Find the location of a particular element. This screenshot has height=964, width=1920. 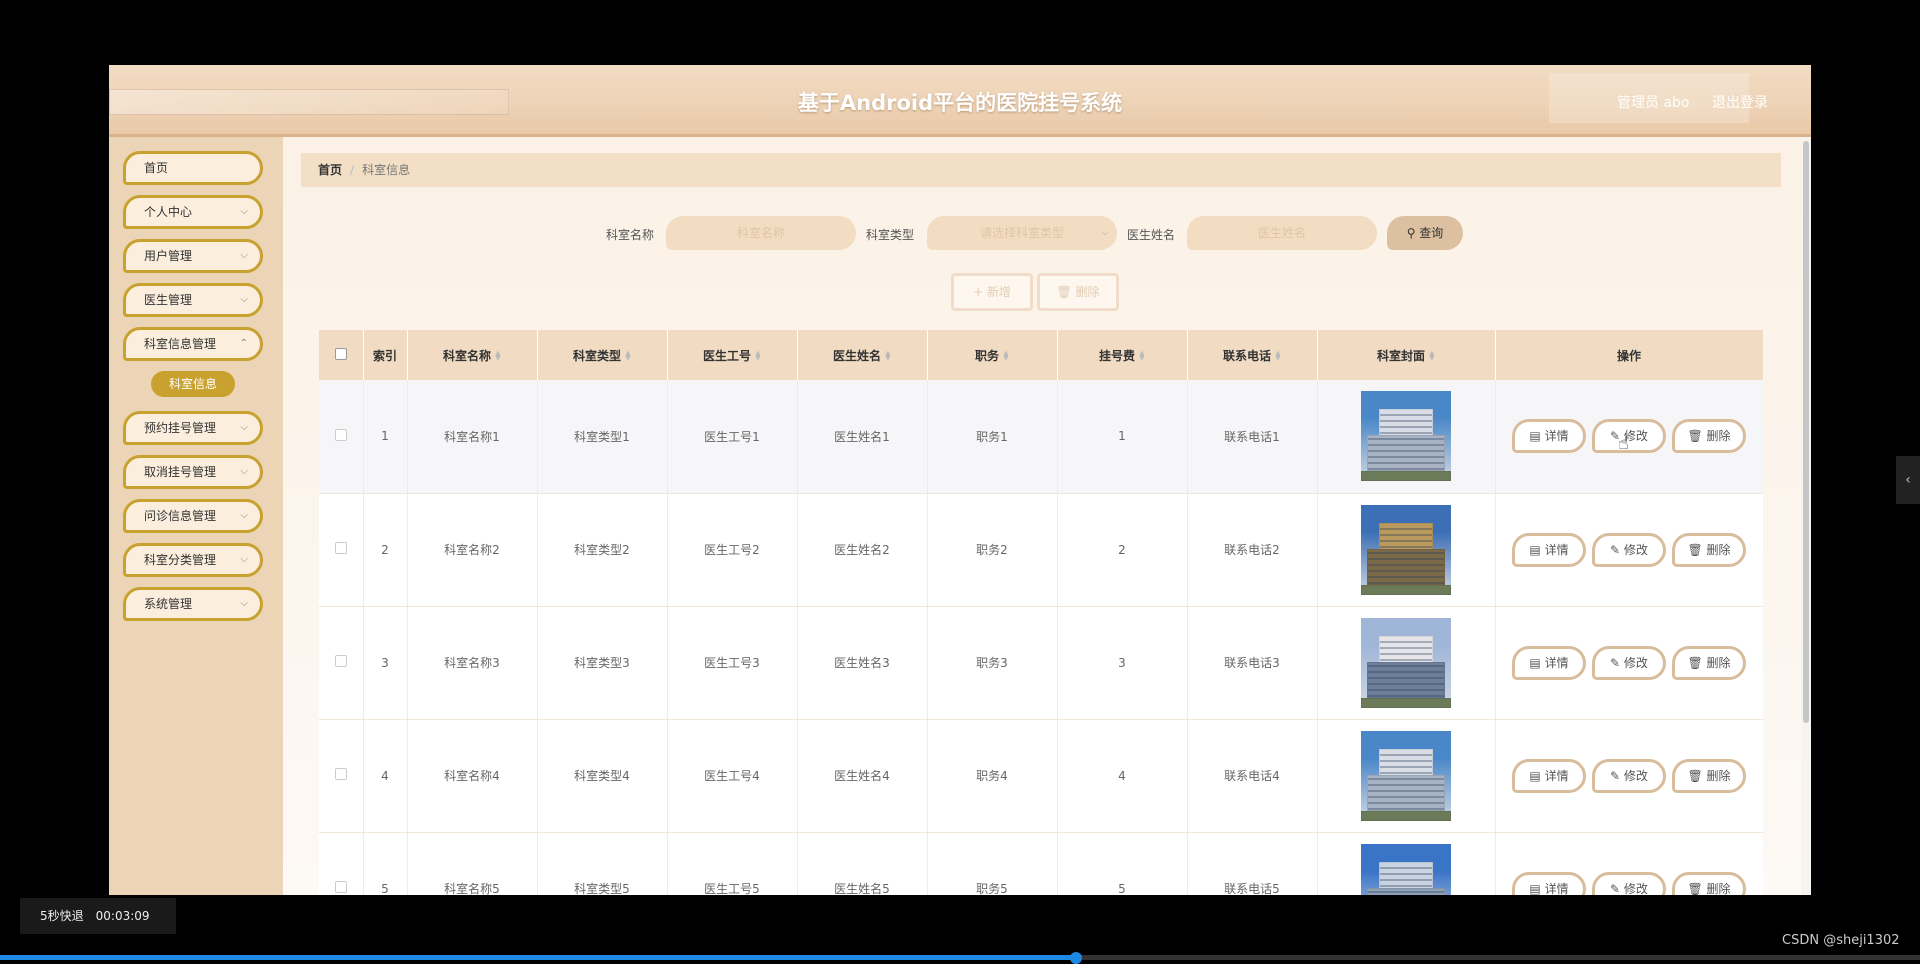

col-dept-type: 科室类型 ▲ ▼ is located at coordinates (602, 355).